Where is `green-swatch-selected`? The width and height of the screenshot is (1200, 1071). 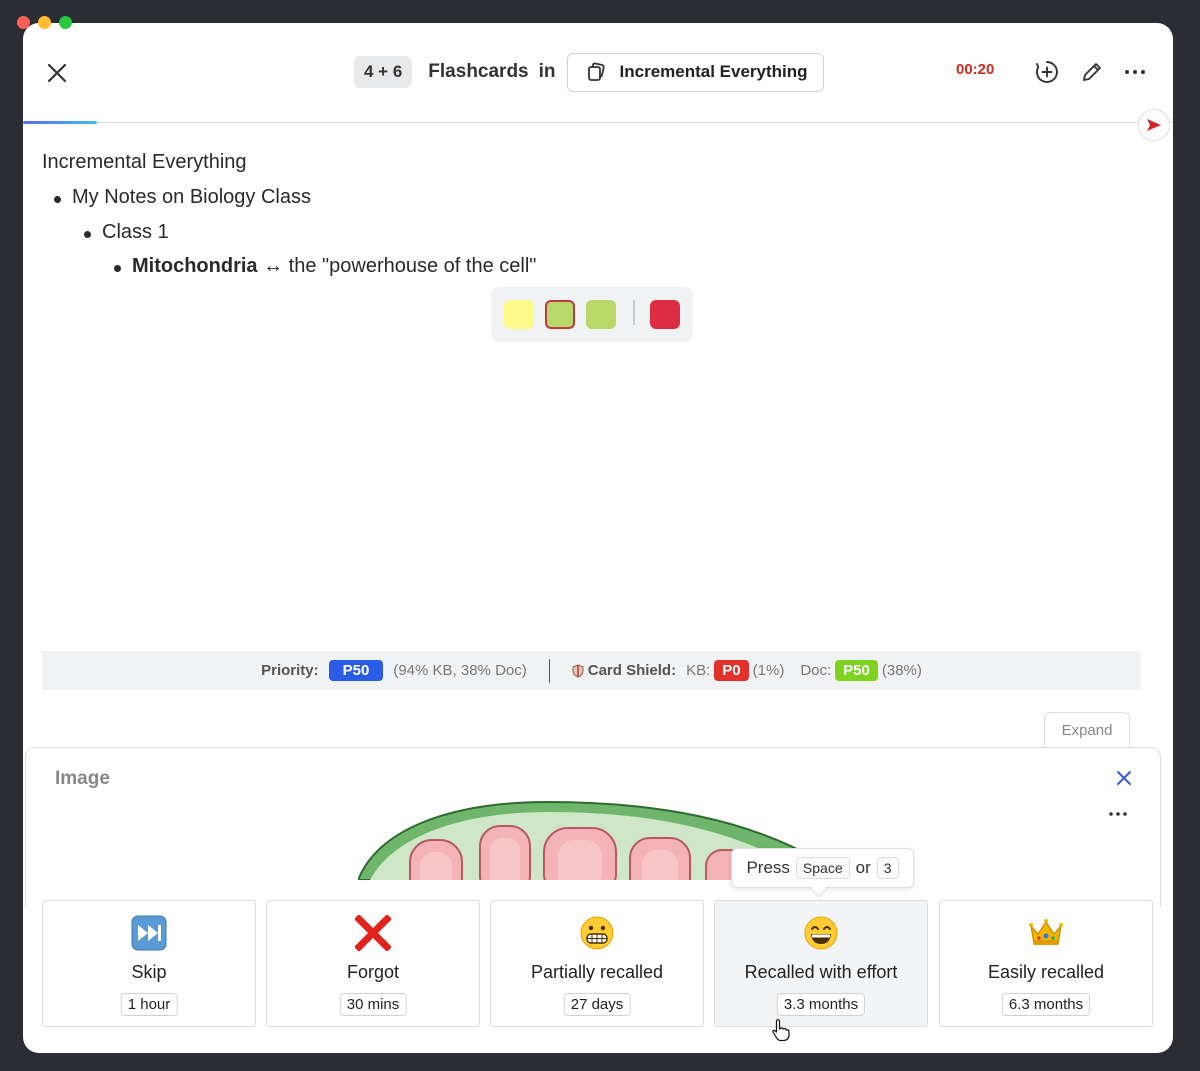
green-swatch-selected is located at coordinates (560, 314).